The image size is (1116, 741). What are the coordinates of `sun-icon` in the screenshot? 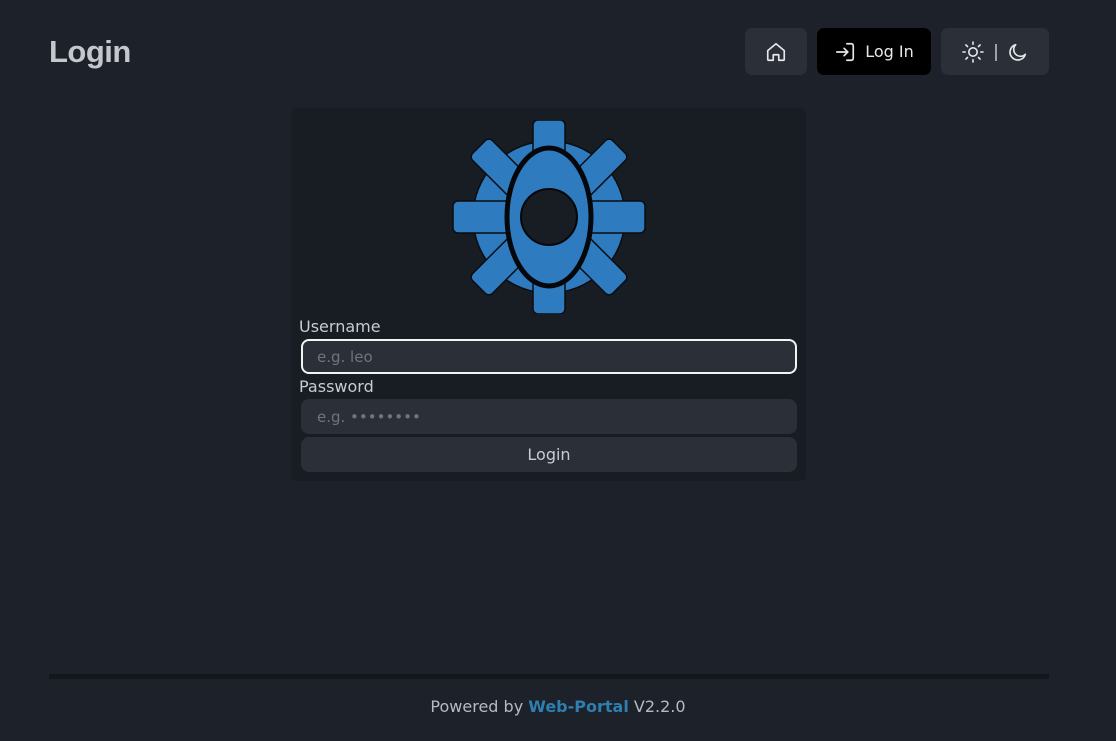 It's located at (973, 52).